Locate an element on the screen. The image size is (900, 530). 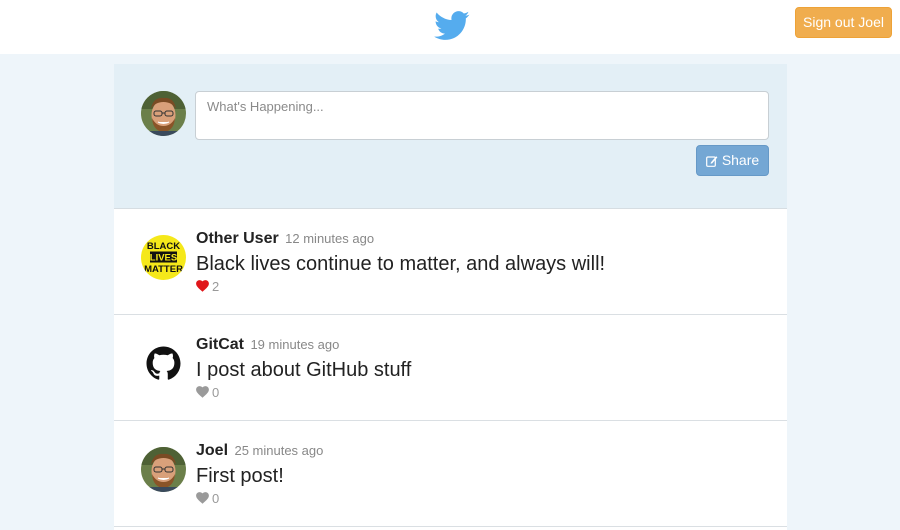
tweet-header: Joel 25 minutes ago is located at coordinates (259, 451).